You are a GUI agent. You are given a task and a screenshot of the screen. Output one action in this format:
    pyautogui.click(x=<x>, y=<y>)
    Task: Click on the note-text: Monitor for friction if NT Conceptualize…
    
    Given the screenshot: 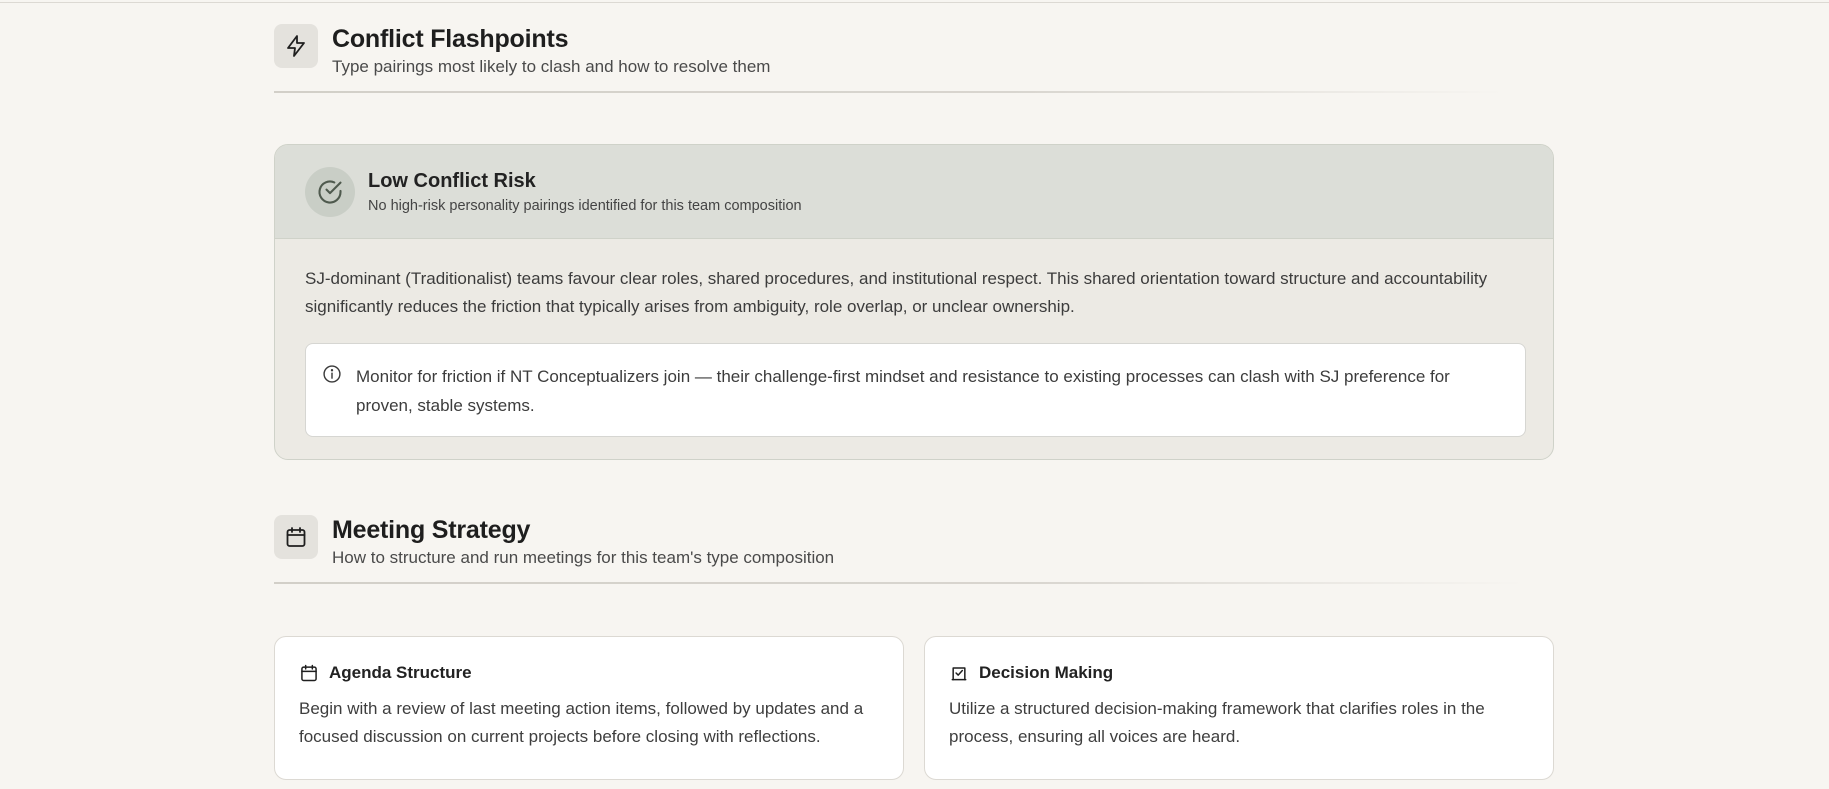 What is the action you would take?
    pyautogui.click(x=903, y=391)
    